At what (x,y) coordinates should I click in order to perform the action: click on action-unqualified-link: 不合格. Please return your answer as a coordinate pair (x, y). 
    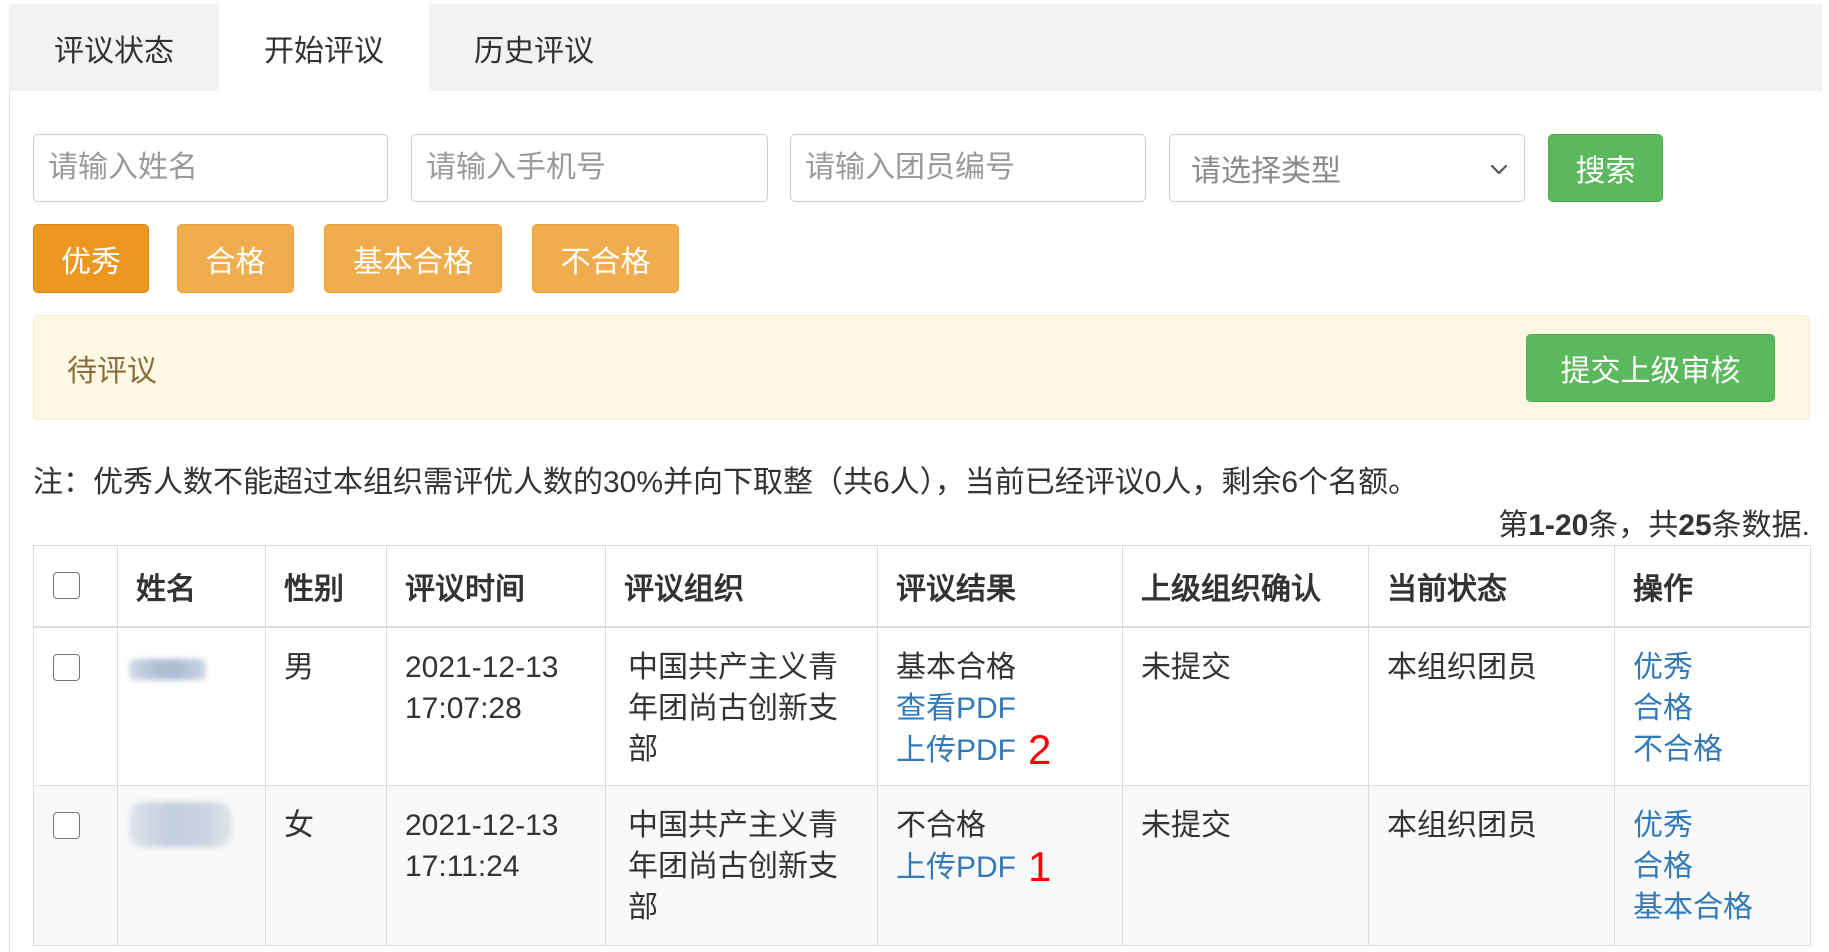
    Looking at the image, I should click on (1712, 749).